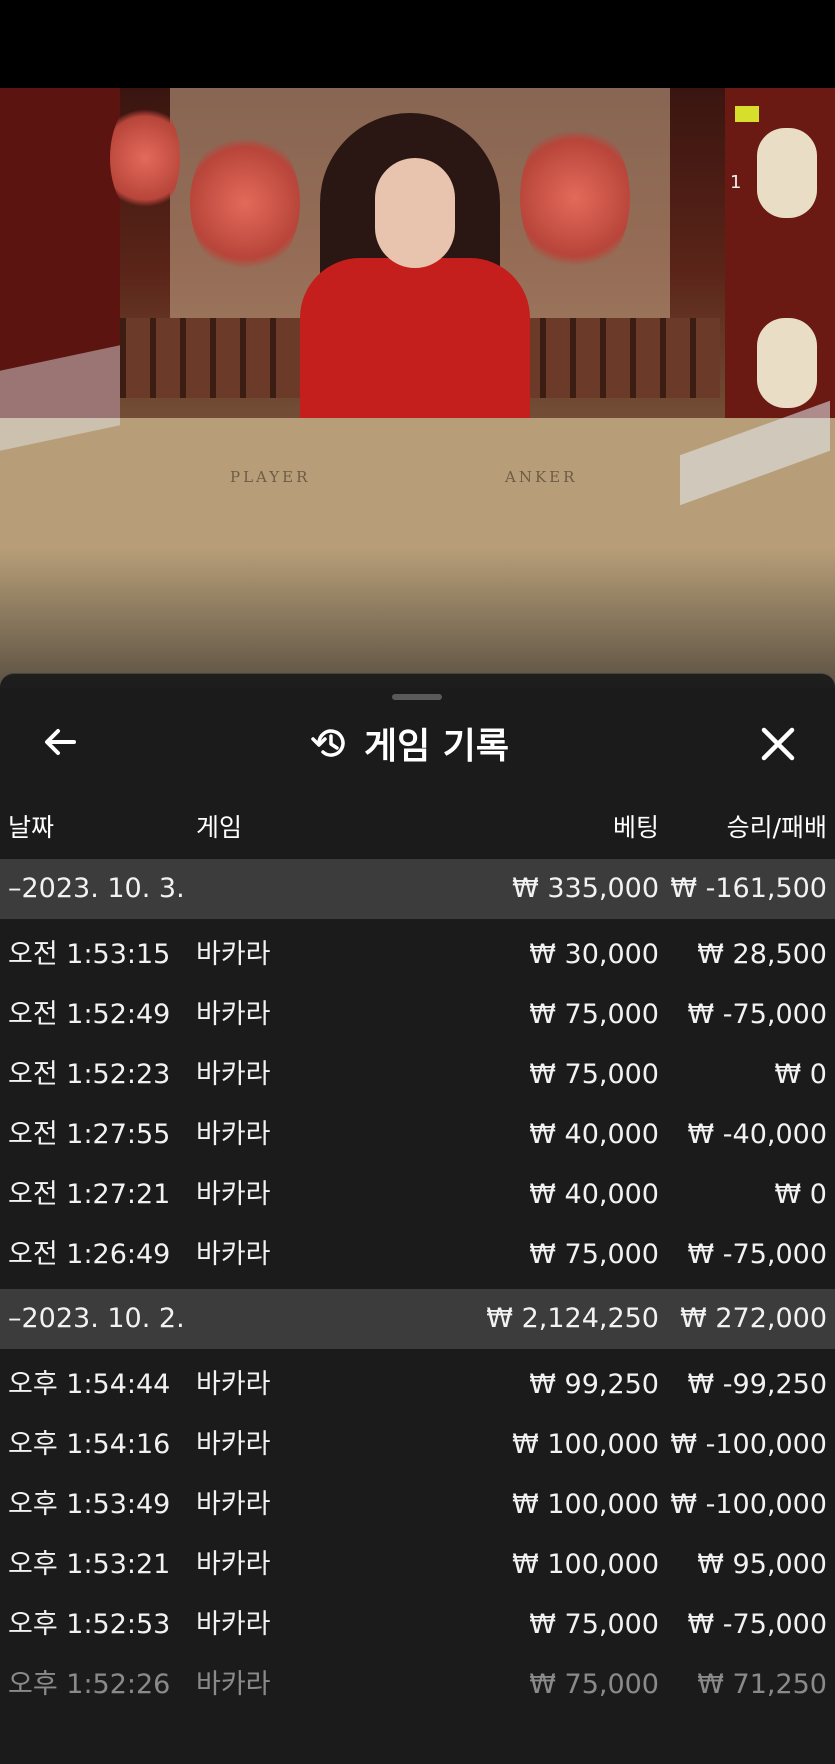 Image resolution: width=835 pixels, height=1764 pixels. What do you see at coordinates (753, 1318) in the screenshot?
I see `group-total-win: ₩ 272,000` at bounding box center [753, 1318].